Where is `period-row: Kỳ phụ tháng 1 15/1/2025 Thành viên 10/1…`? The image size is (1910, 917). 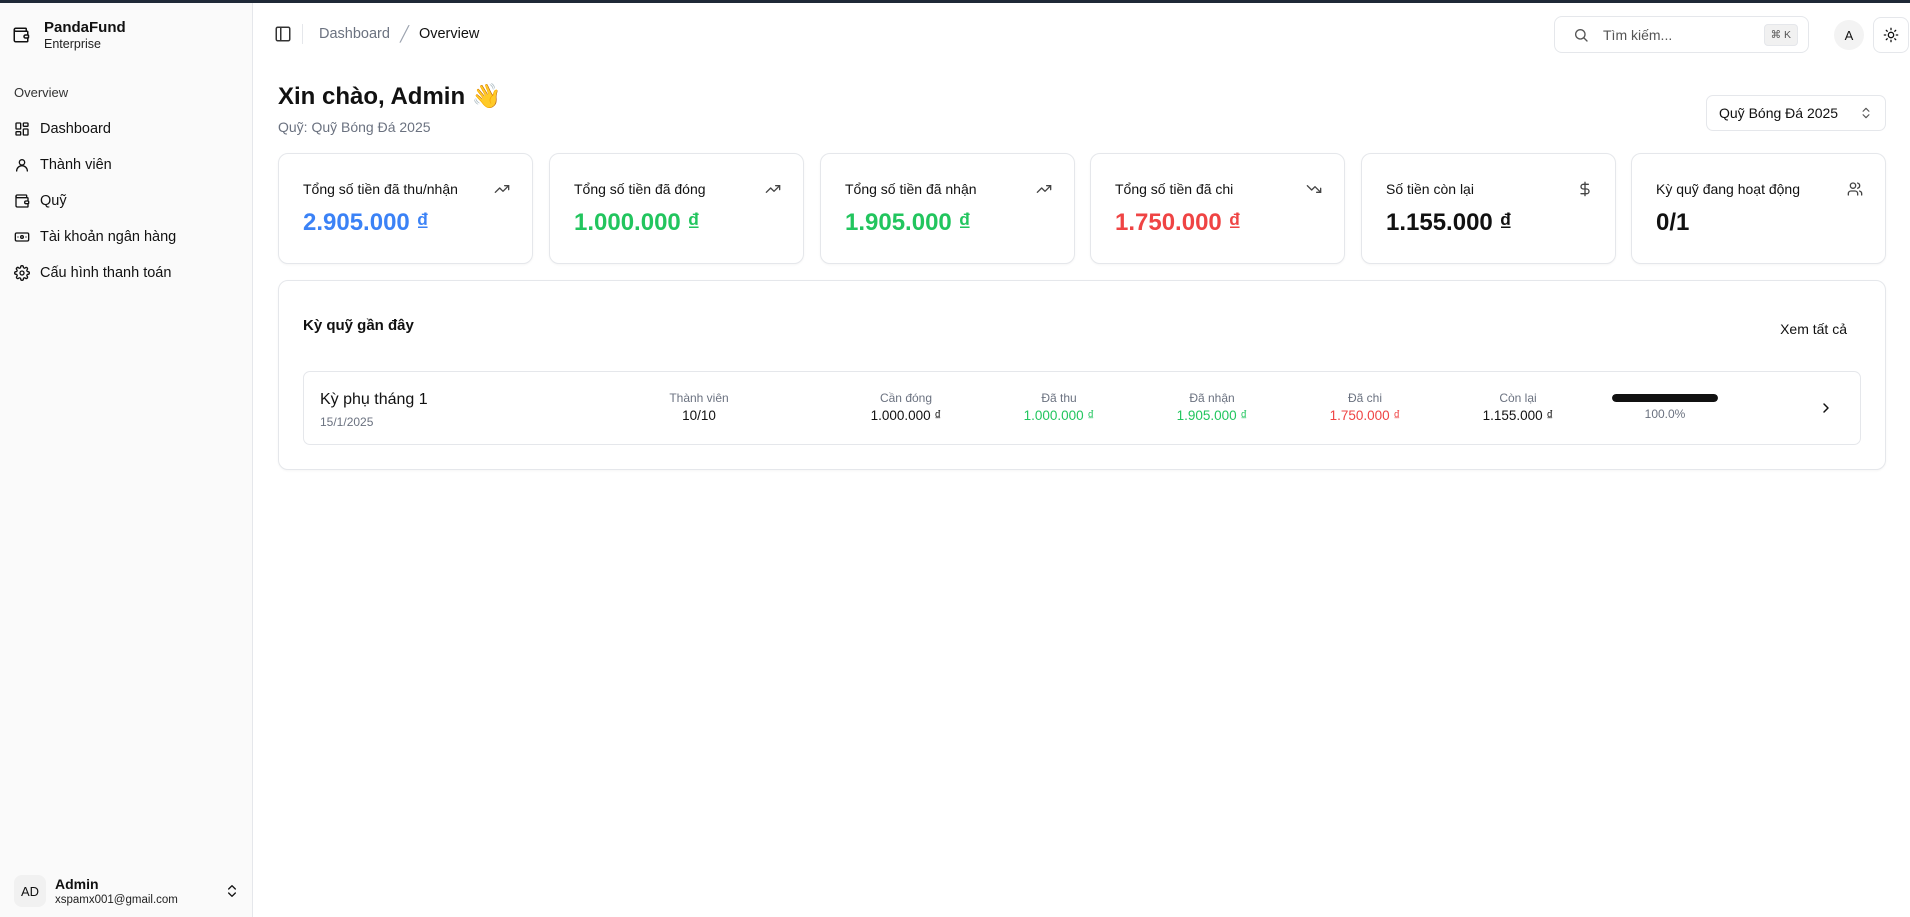
period-row: Kỳ phụ tháng 1 15/1/2025 Thành viên 10/1… is located at coordinates (1082, 408).